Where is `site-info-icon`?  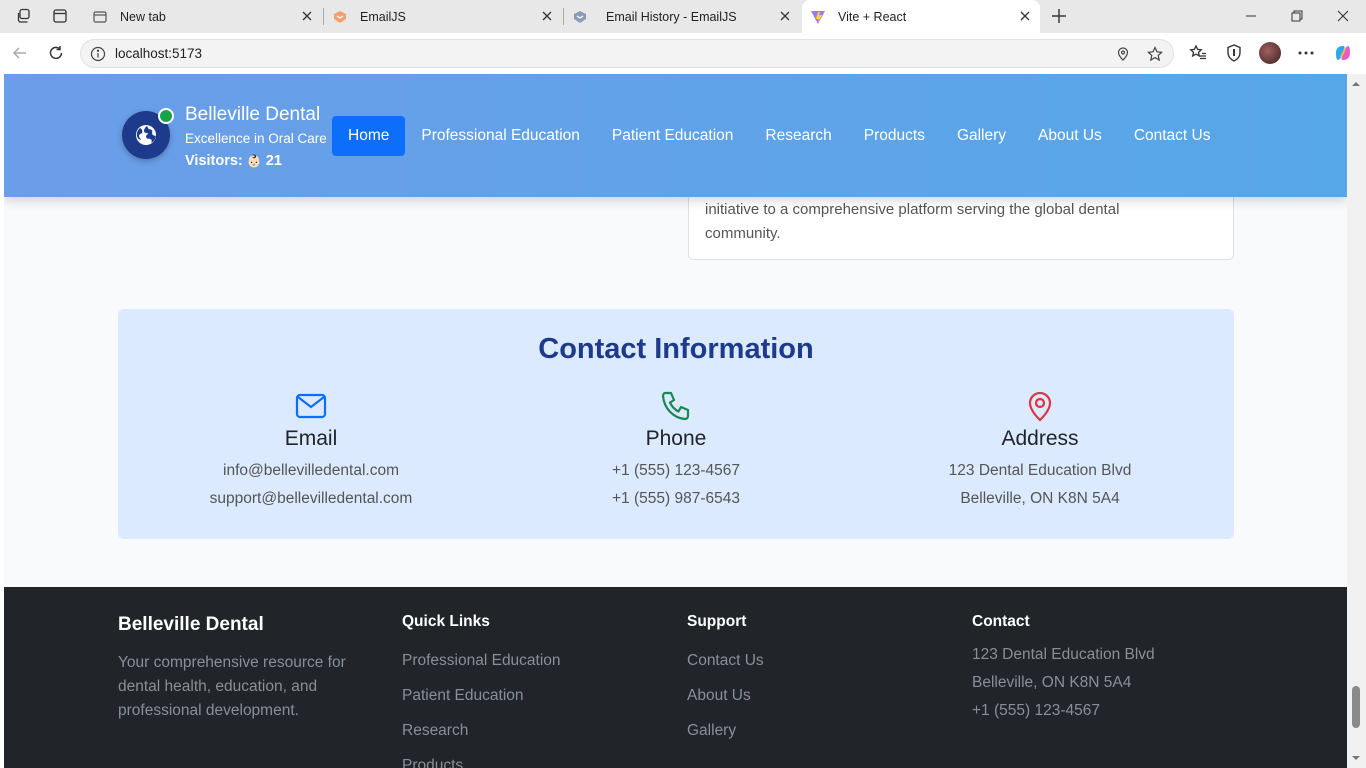
site-info-icon is located at coordinates (98, 54).